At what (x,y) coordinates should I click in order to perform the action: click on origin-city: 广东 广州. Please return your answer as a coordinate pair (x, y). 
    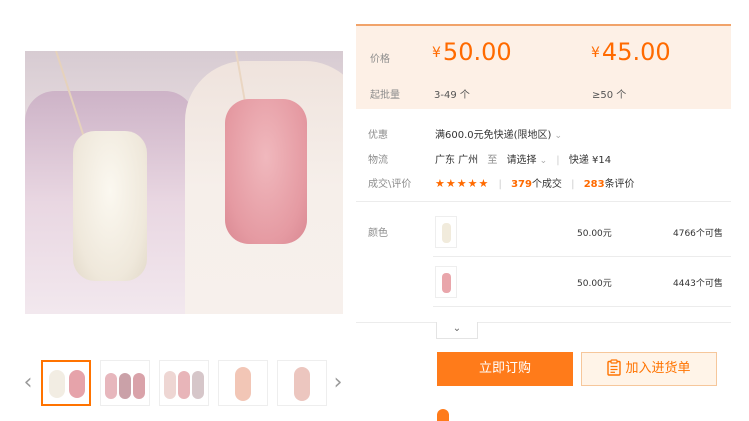
    Looking at the image, I should click on (457, 160).